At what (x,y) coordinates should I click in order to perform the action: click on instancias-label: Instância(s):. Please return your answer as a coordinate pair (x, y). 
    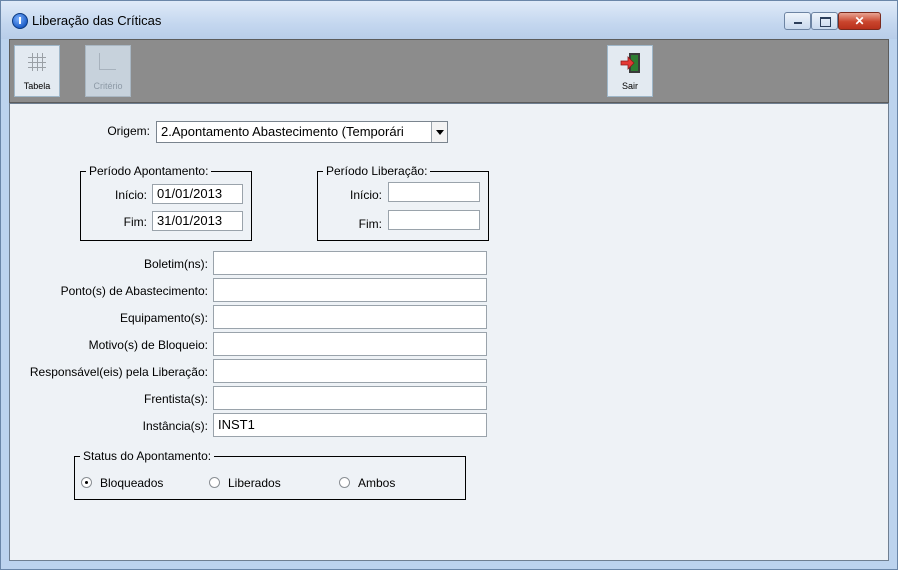
    Looking at the image, I should click on (175, 426).